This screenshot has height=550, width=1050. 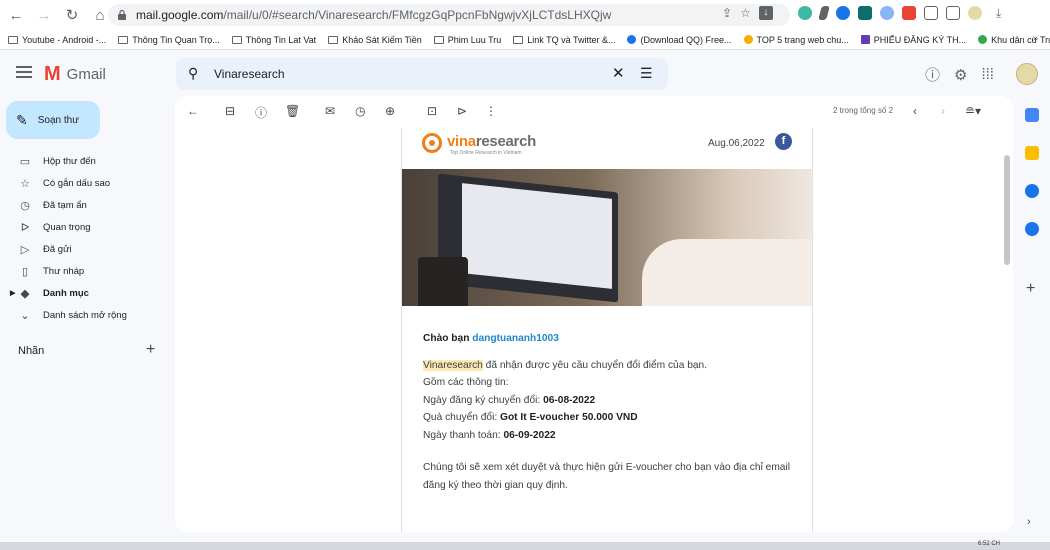 What do you see at coordinates (53, 120) in the screenshot?
I see `compose-button: ✎ Soạn thư` at bounding box center [53, 120].